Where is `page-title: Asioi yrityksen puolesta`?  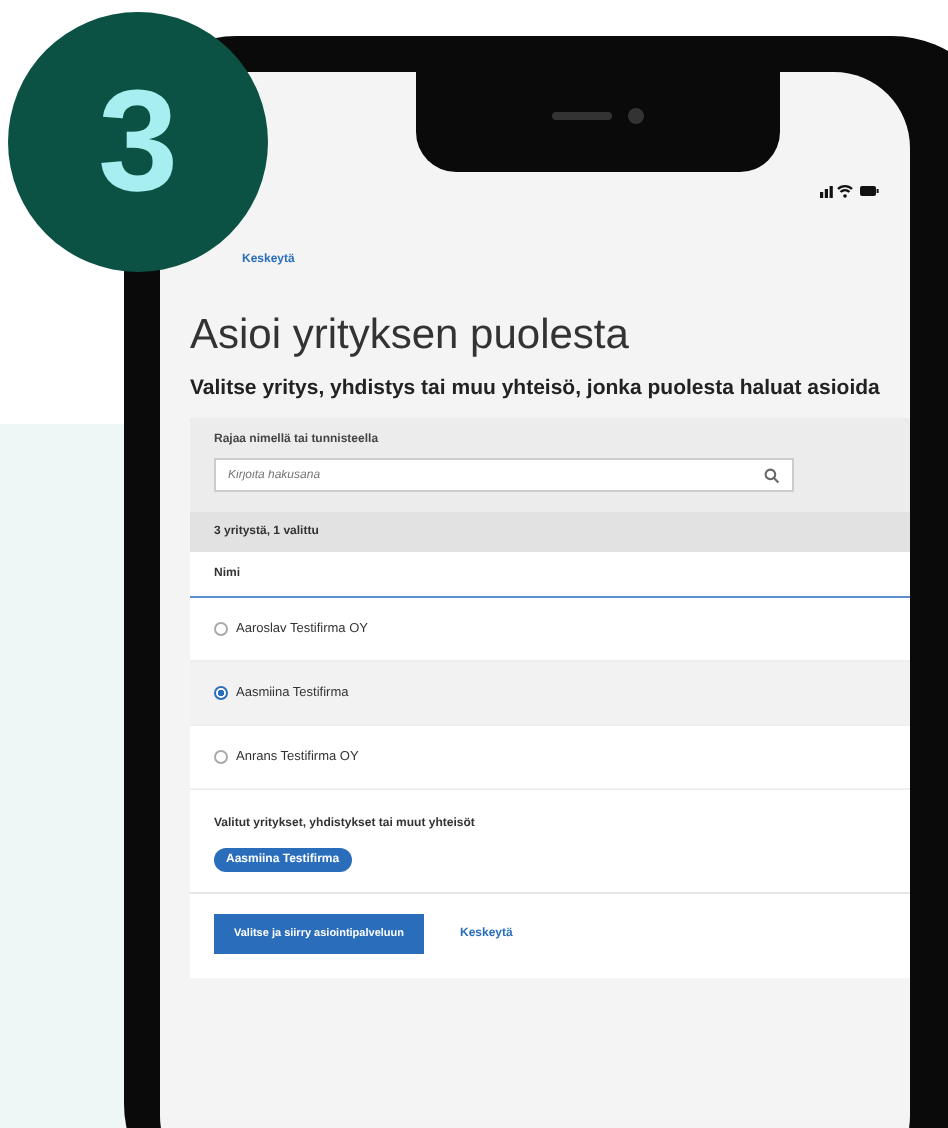
page-title: Asioi yrityksen puolesta is located at coordinates (410, 336).